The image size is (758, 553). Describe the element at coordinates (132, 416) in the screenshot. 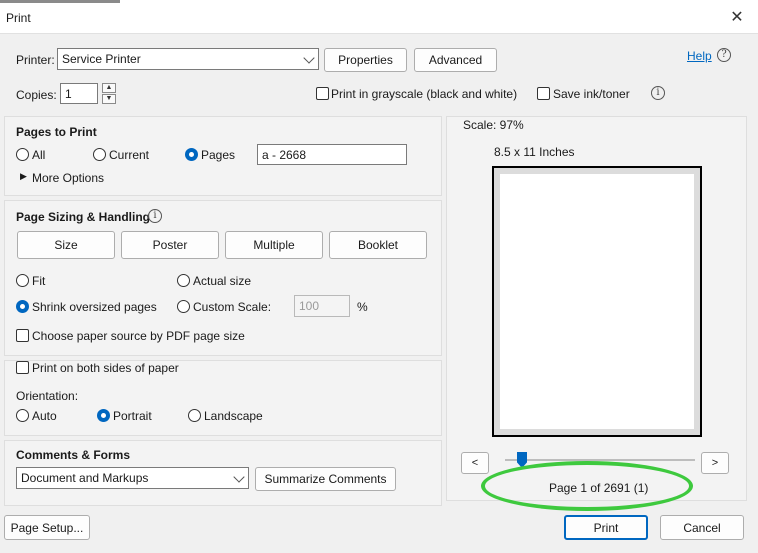

I see `orientation-portrait-label: Portrait` at that location.